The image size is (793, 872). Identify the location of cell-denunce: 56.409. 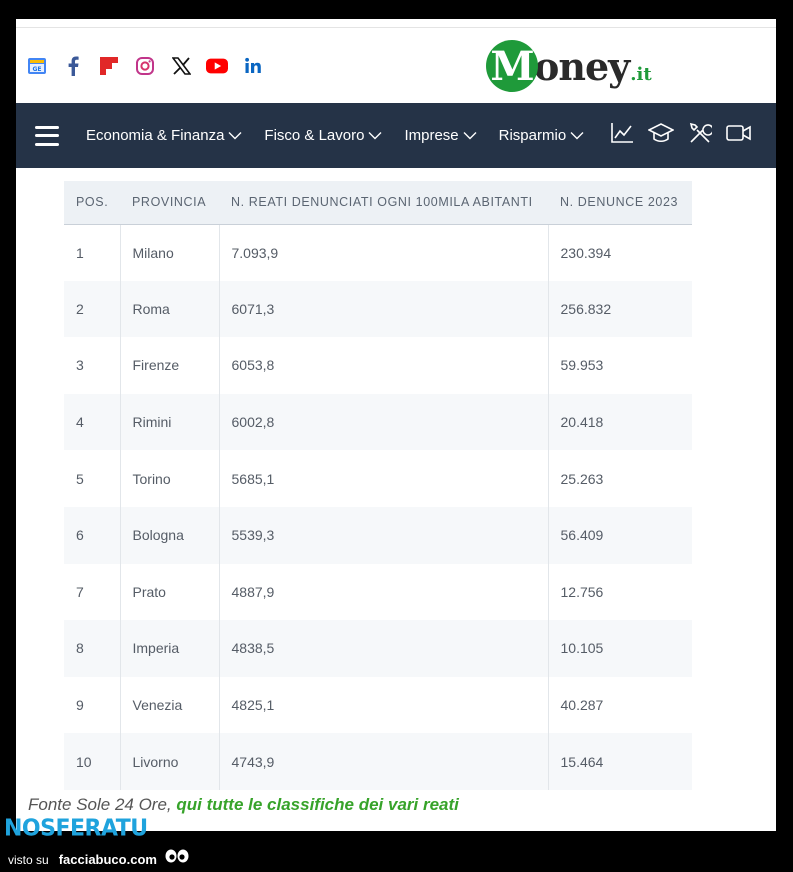
(620, 535).